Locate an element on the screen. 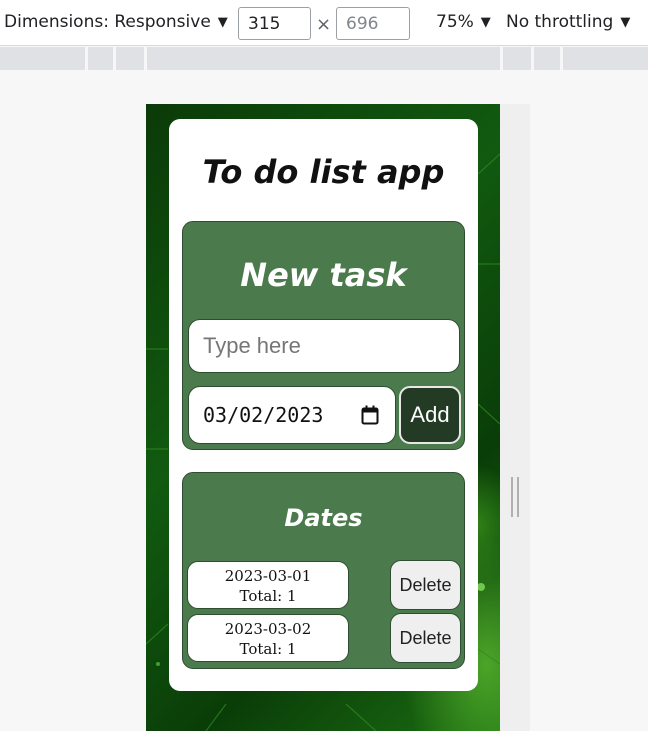 This screenshot has width=648, height=731. new-task-panel: New task 03/02/2023 Add is located at coordinates (323, 335).